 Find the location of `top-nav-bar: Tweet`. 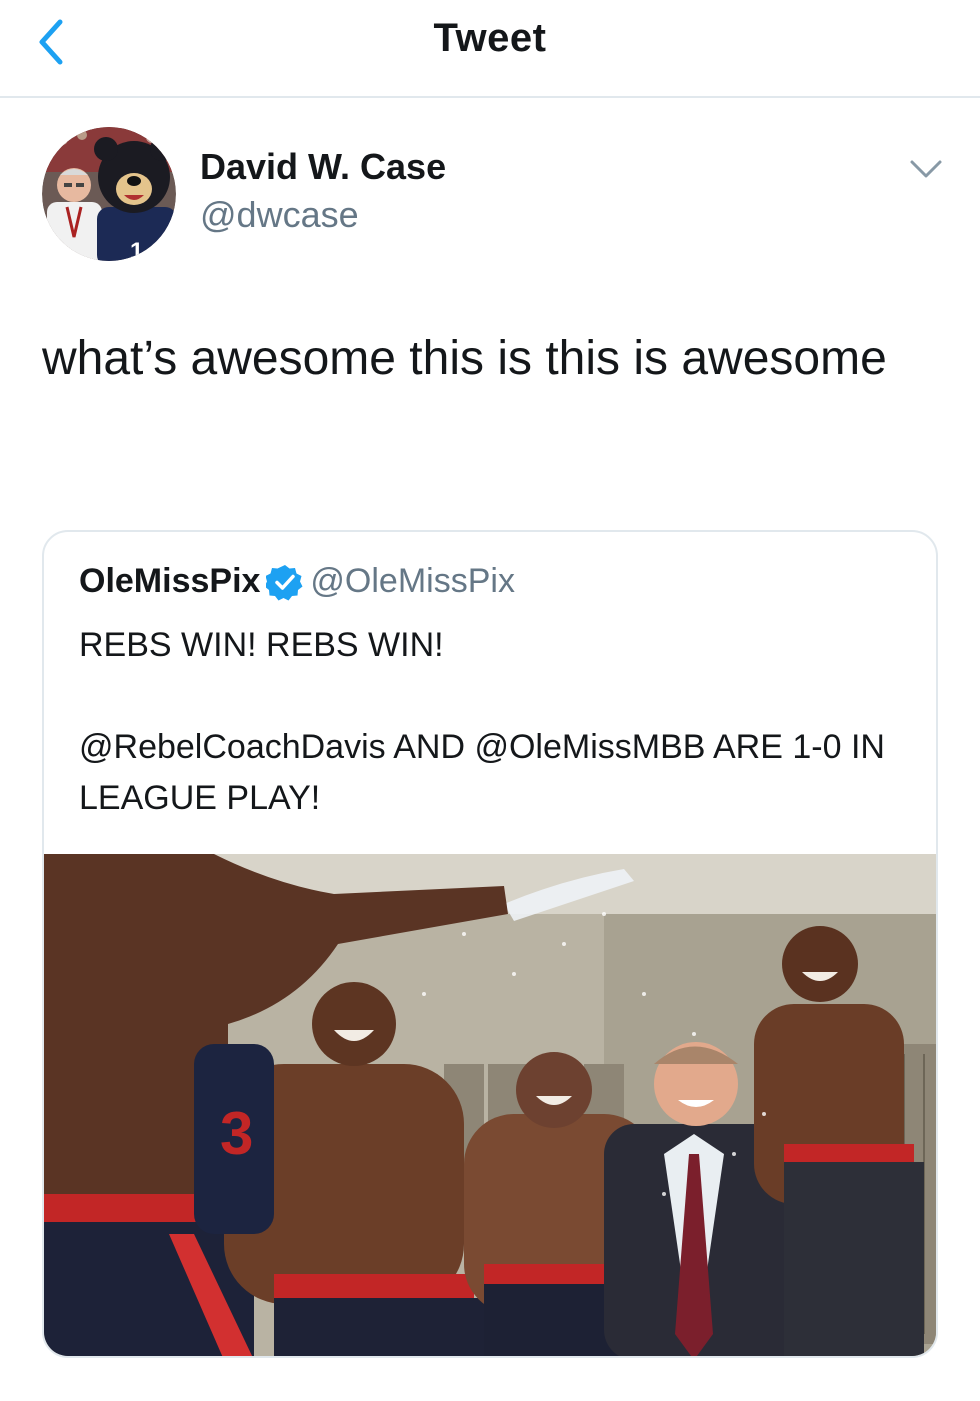

top-nav-bar: Tweet is located at coordinates (490, 49).